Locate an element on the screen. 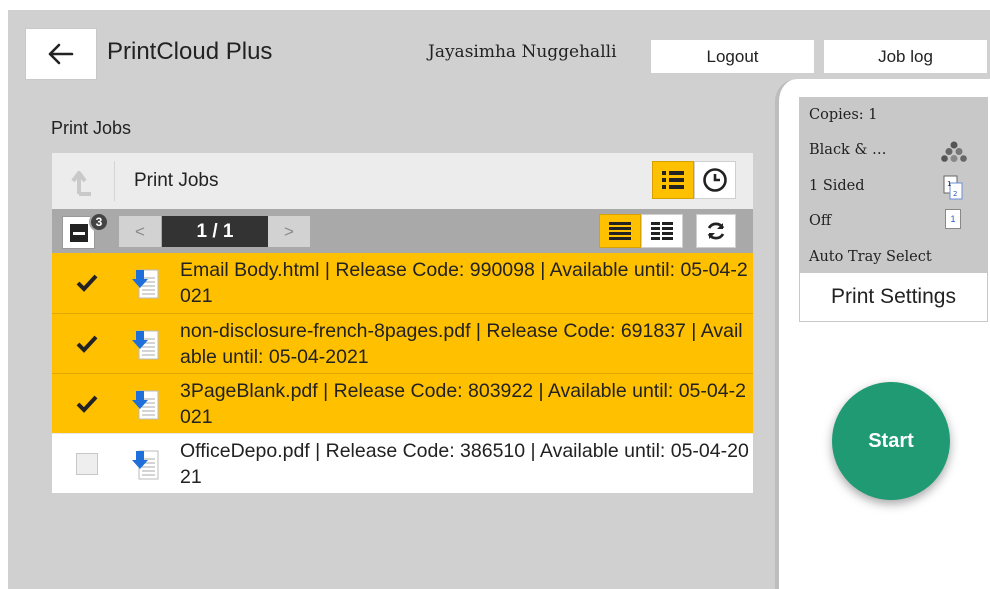 The width and height of the screenshot is (990, 589). one-sided-icon: 2 1 is located at coordinates (953, 187).